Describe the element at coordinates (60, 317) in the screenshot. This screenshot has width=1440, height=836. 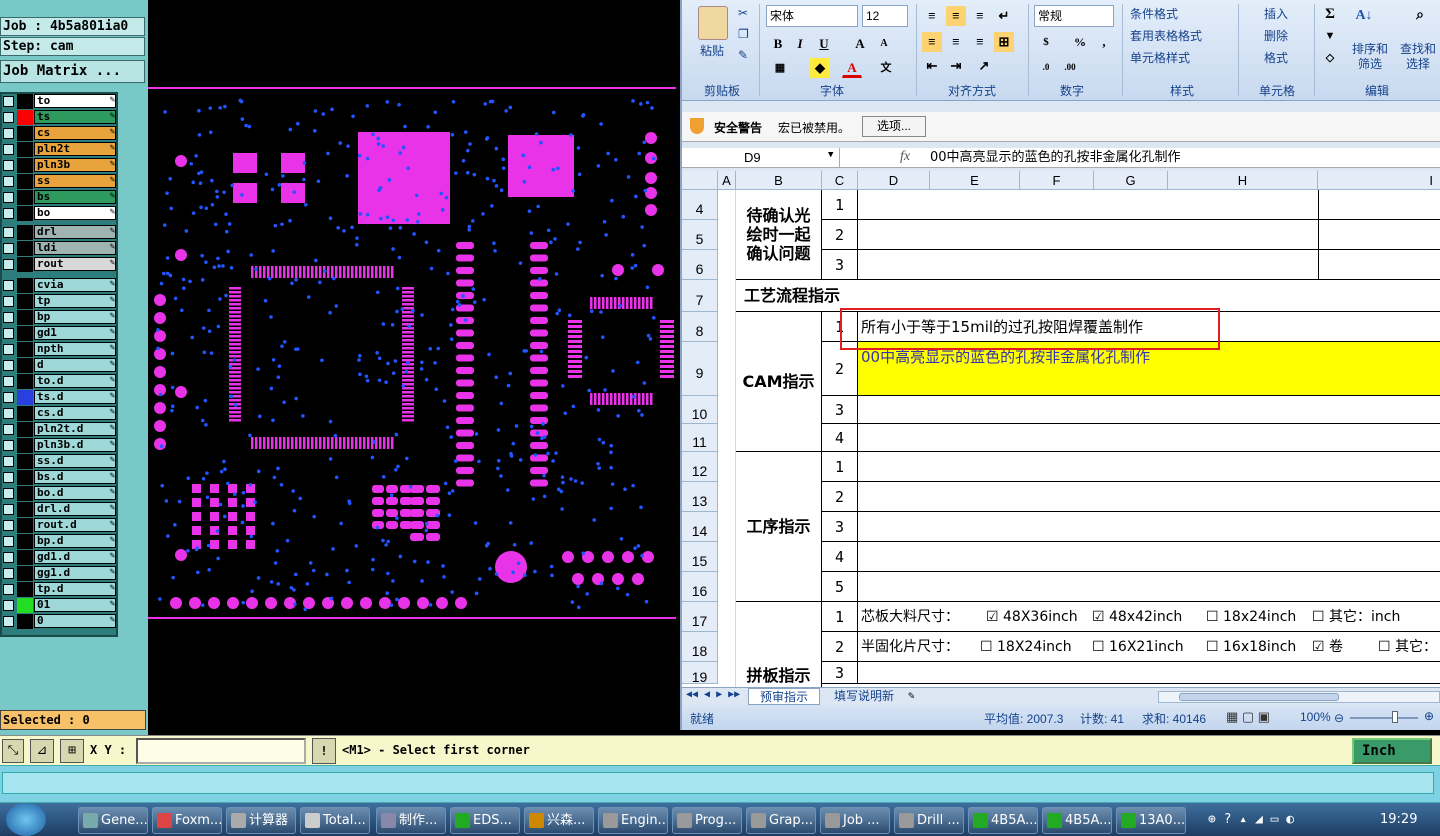
I see `layer-row: bp ✎` at that location.